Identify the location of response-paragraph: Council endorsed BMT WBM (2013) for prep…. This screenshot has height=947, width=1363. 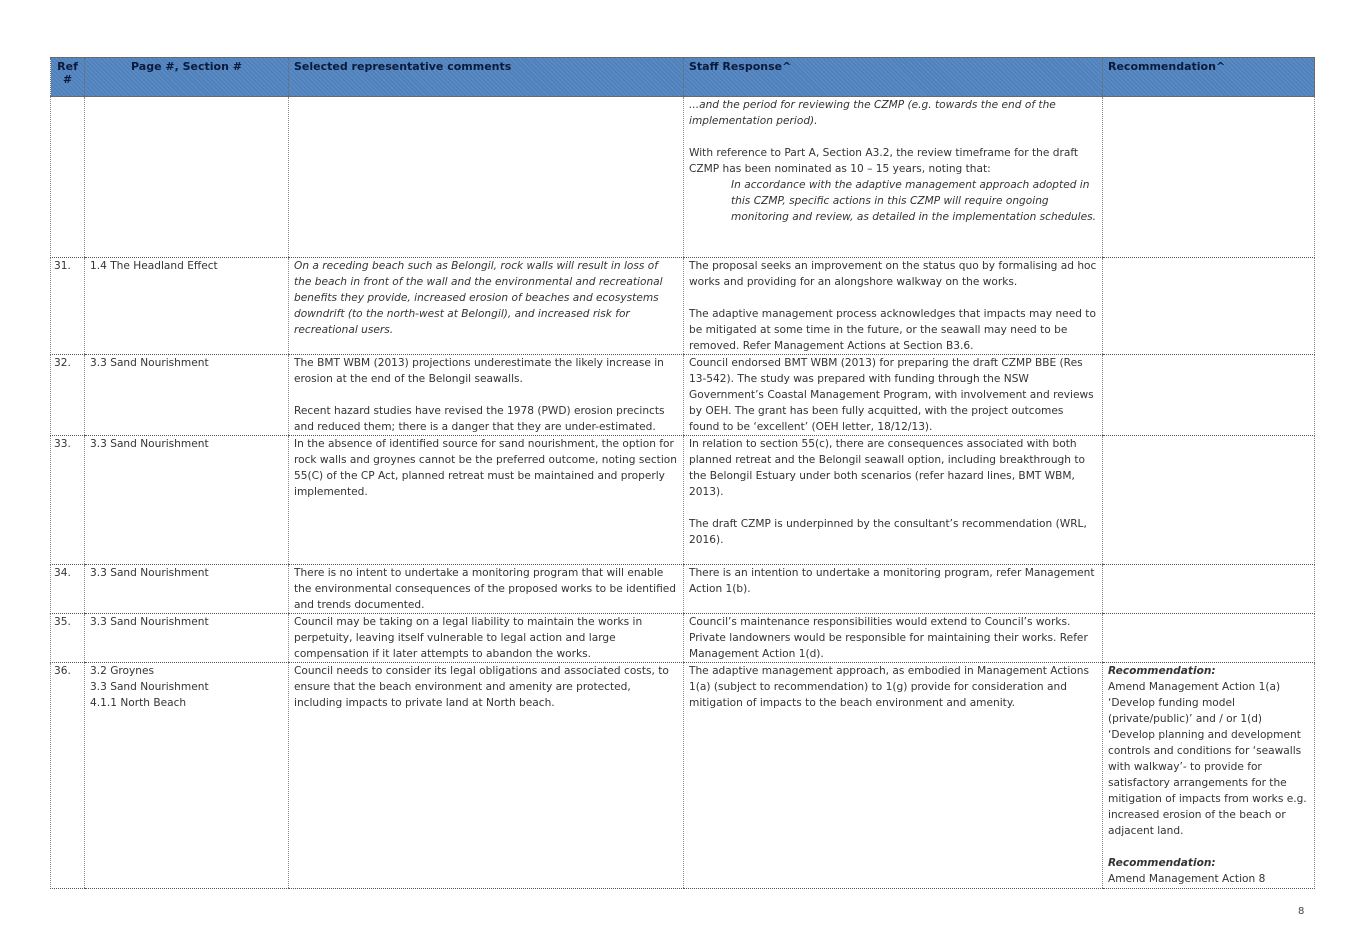
(891, 395).